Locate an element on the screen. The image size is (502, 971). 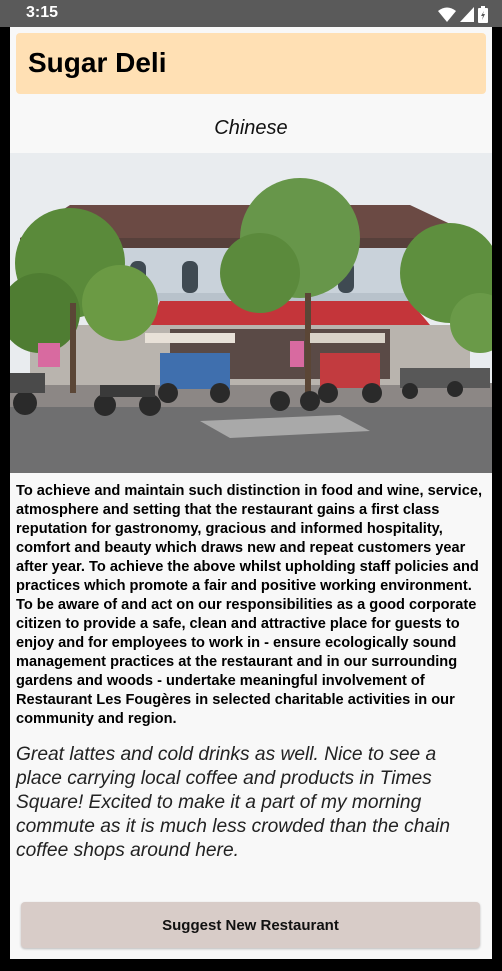
battery-icon is located at coordinates (483, 14).